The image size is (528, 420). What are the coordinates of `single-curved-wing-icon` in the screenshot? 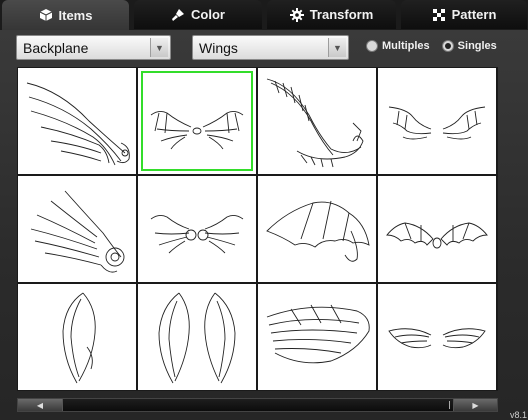 It's located at (79, 338).